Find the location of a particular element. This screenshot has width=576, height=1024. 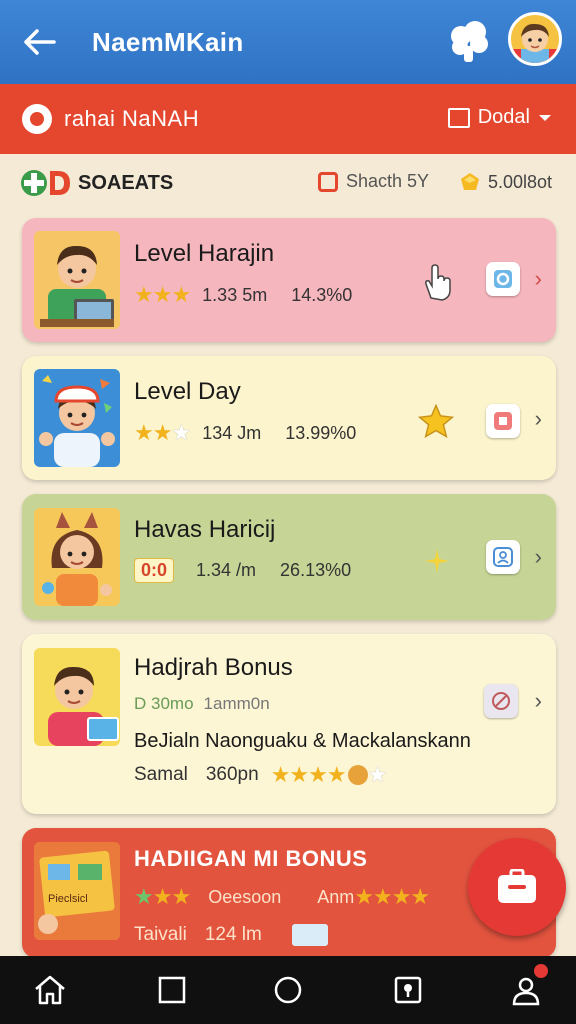

chef-kid-image is located at coordinates (77, 418).